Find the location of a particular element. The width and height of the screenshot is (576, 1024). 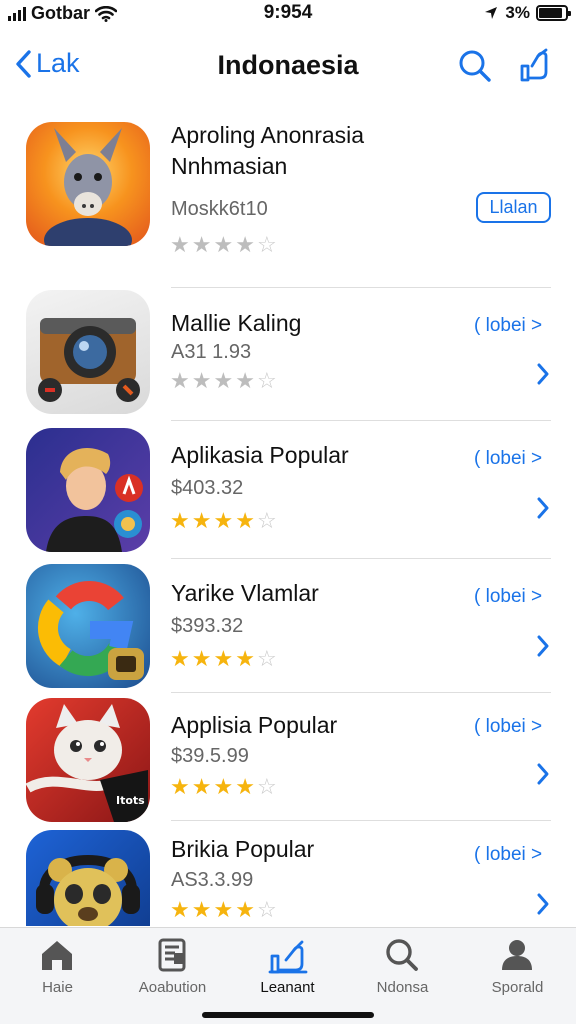

tab-label: Sporald is located at coordinates (517, 987).